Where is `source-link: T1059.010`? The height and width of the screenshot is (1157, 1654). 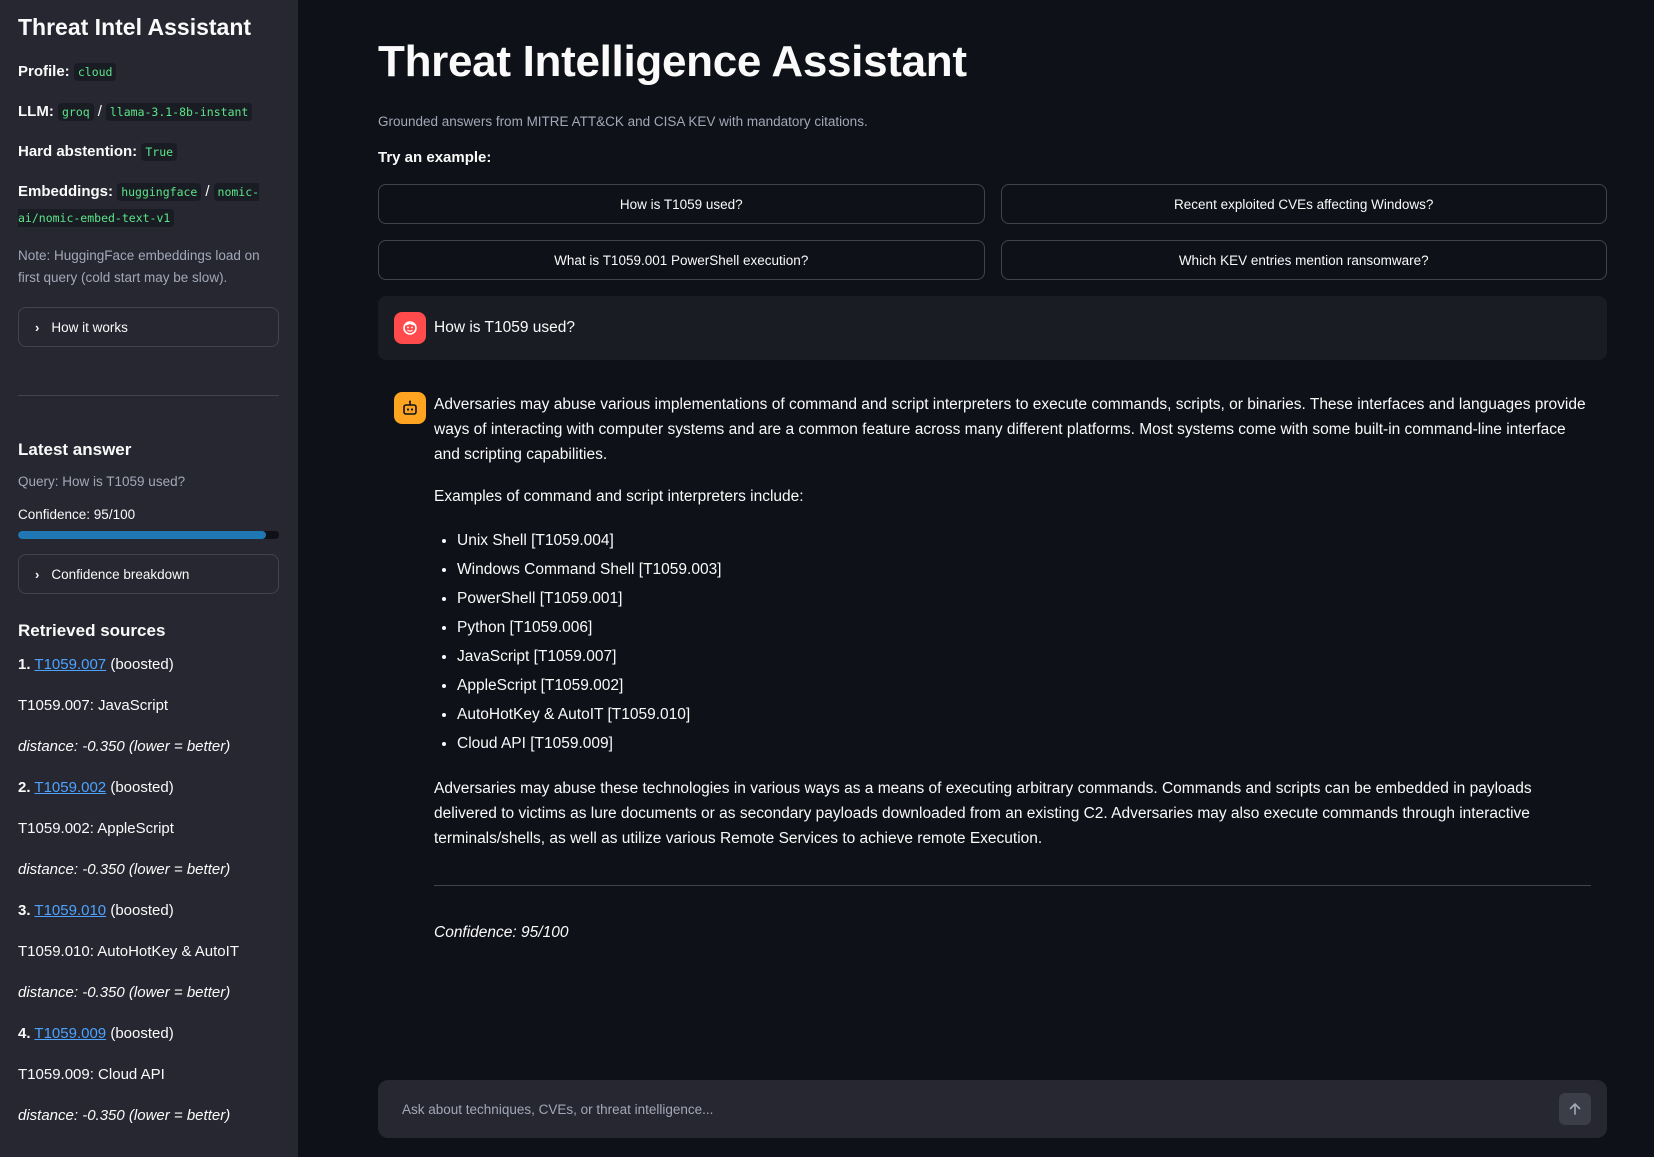
source-link: T1059.010 is located at coordinates (70, 910).